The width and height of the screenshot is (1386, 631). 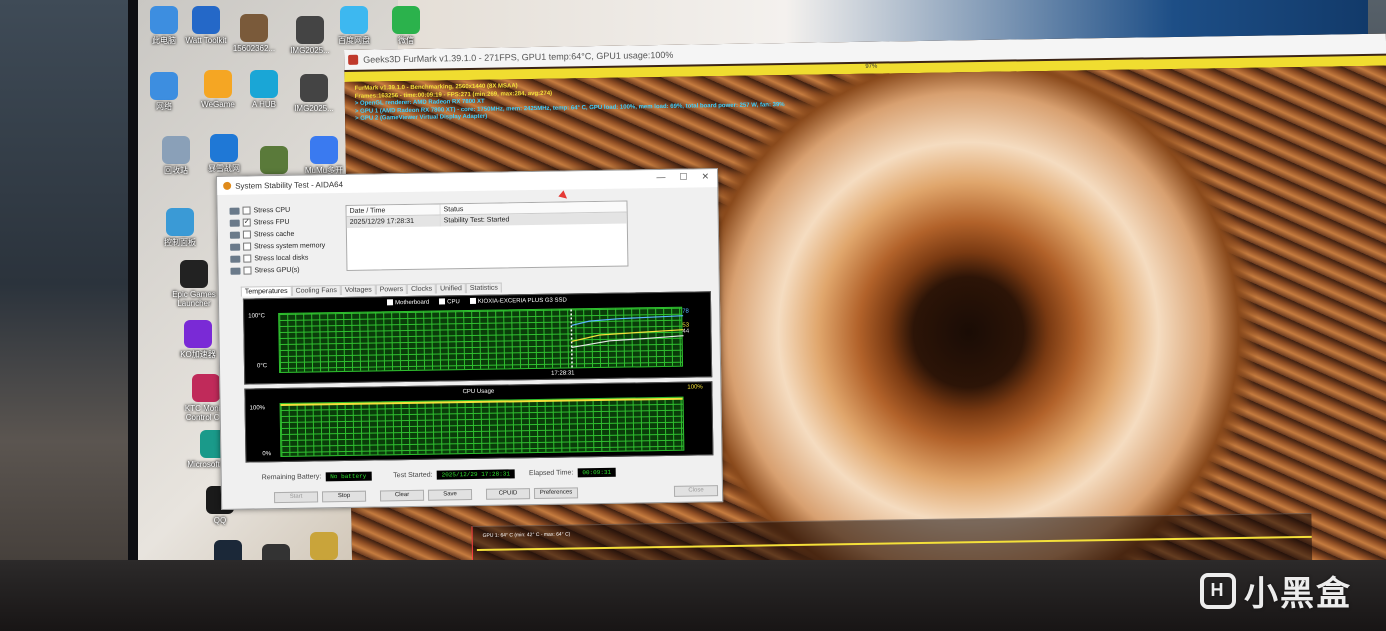 I want to click on tab-clocks: Clocks, so click(x=421, y=289).